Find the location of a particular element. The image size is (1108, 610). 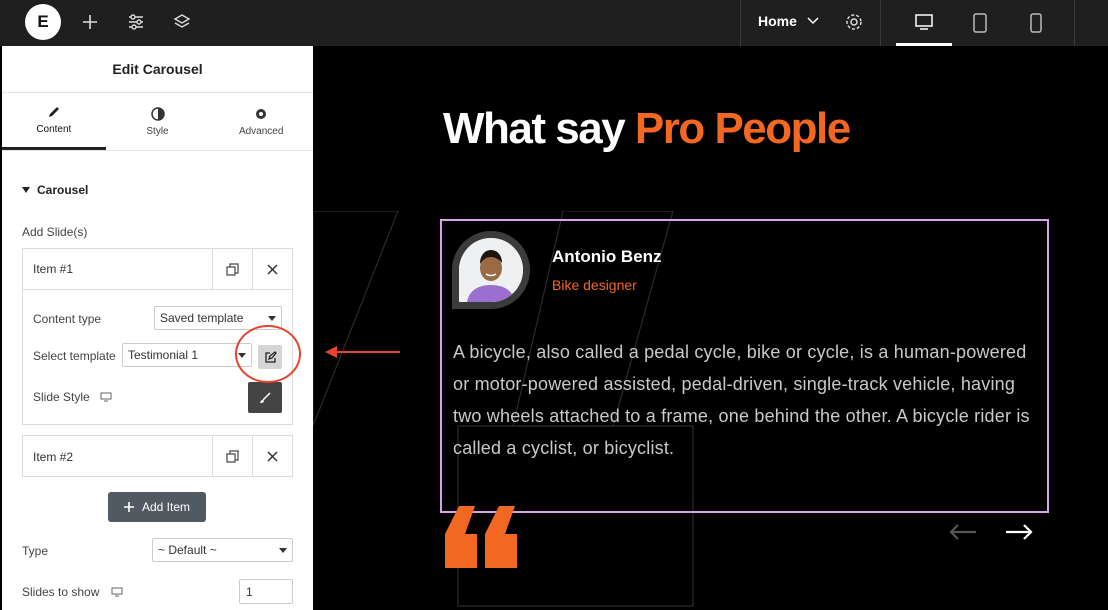

add-slides-label: Add Slide(s) is located at coordinates (55, 232).